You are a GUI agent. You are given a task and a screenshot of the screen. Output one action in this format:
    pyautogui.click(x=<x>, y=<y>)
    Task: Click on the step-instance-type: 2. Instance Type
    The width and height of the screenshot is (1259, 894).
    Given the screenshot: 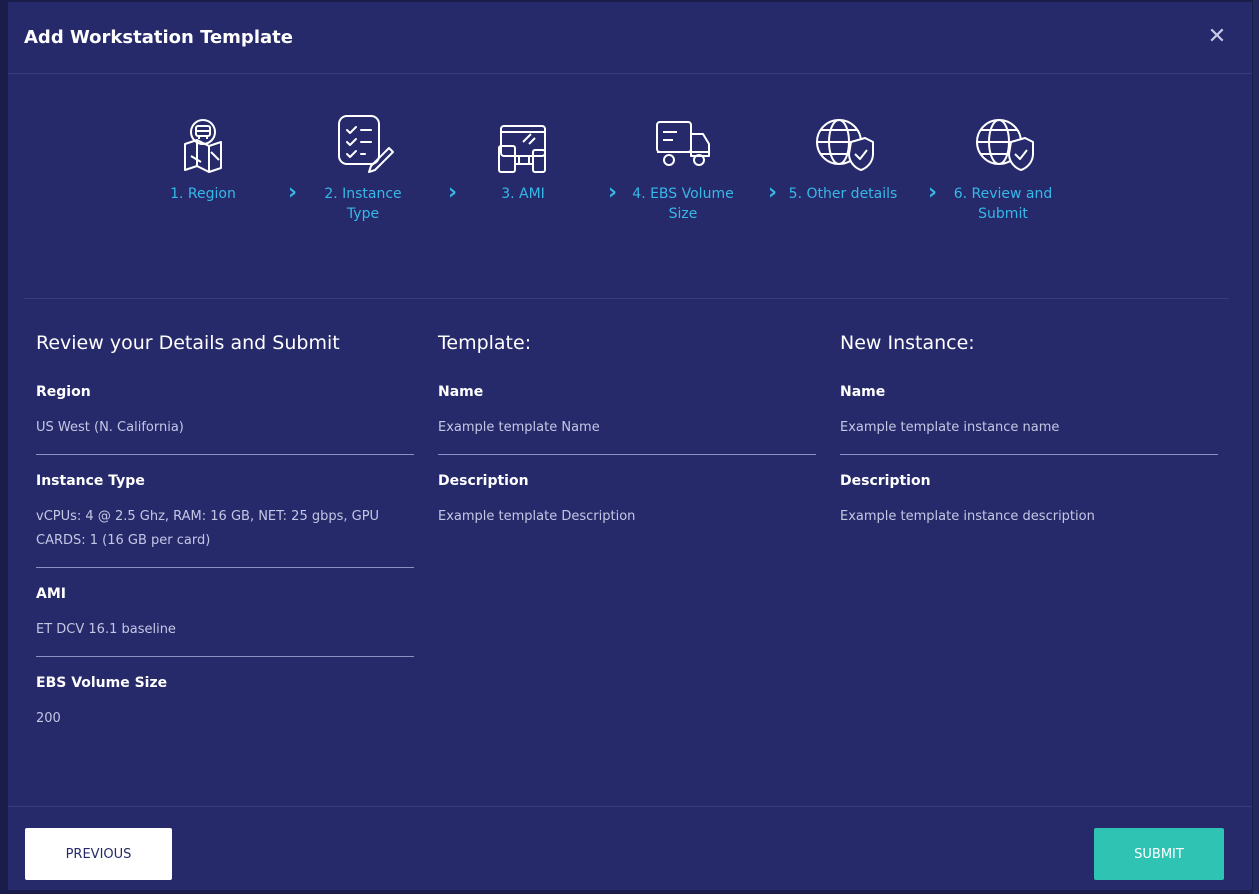 What is the action you would take?
    pyautogui.click(x=363, y=168)
    